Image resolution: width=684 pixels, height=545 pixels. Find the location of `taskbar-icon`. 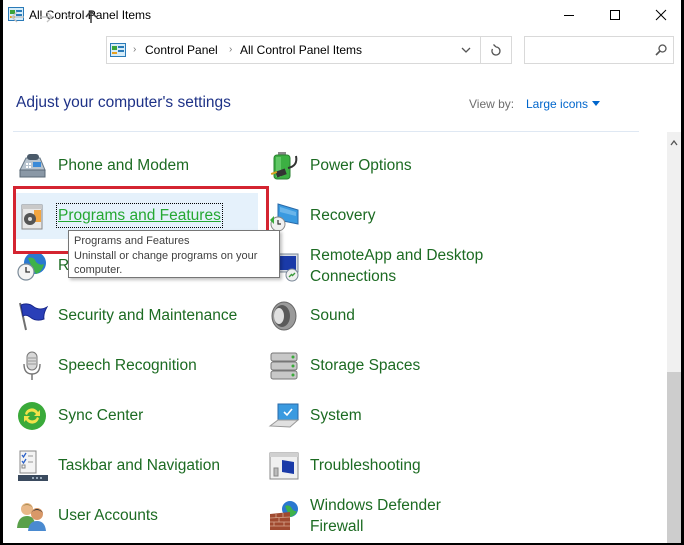

taskbar-icon is located at coordinates (33, 465).